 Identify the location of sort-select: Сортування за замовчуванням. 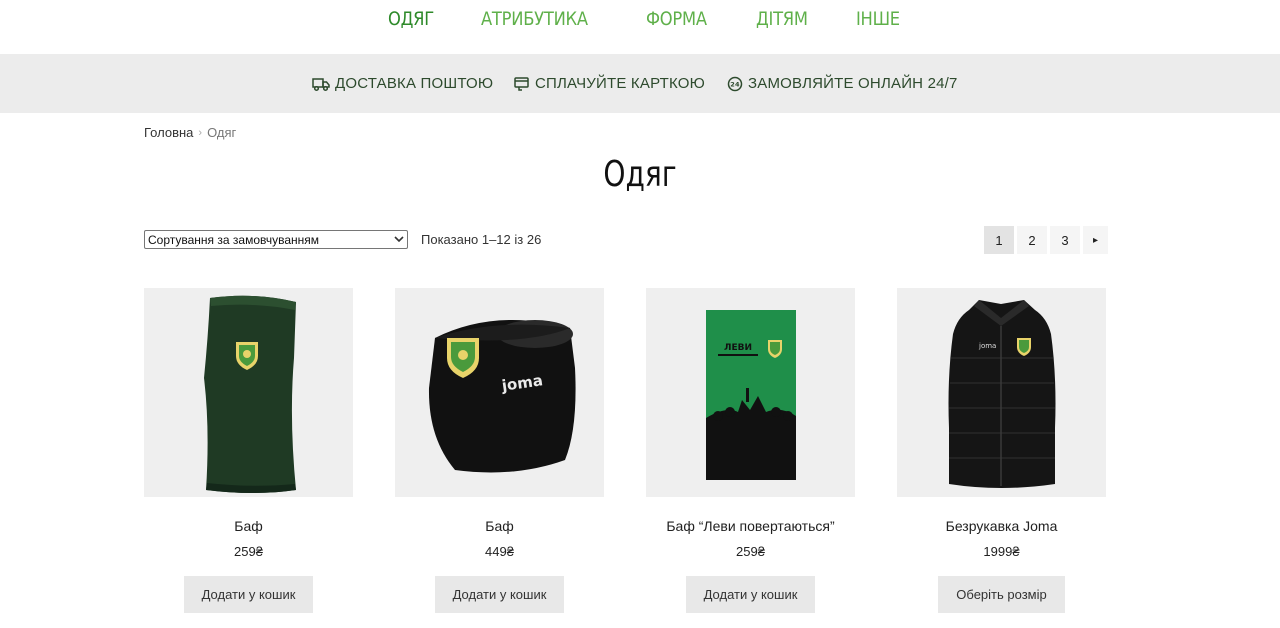
(276, 239).